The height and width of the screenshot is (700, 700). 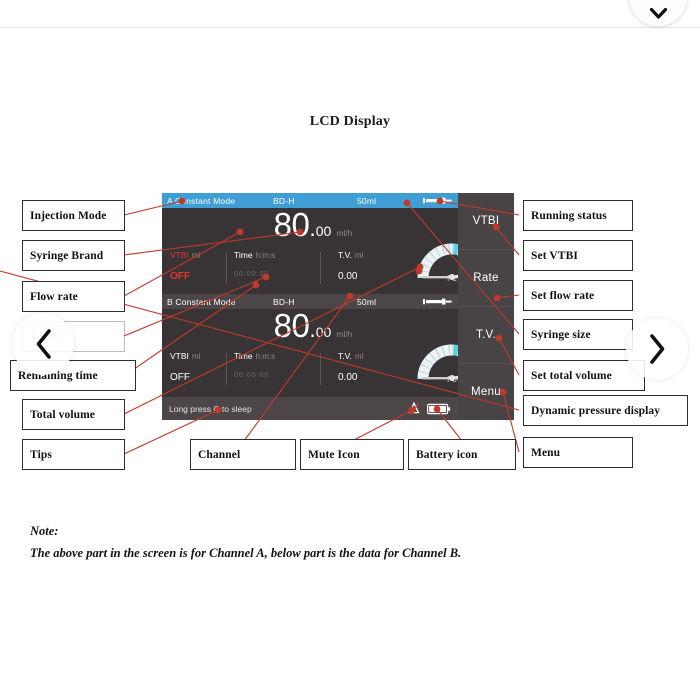 I want to click on scroll-down-button, so click(x=658, y=13).